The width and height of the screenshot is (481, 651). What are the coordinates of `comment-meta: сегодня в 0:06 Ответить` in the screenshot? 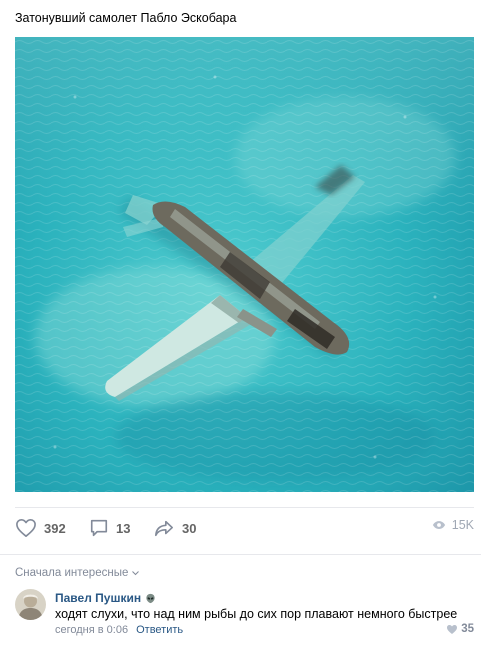 It's located at (119, 630).